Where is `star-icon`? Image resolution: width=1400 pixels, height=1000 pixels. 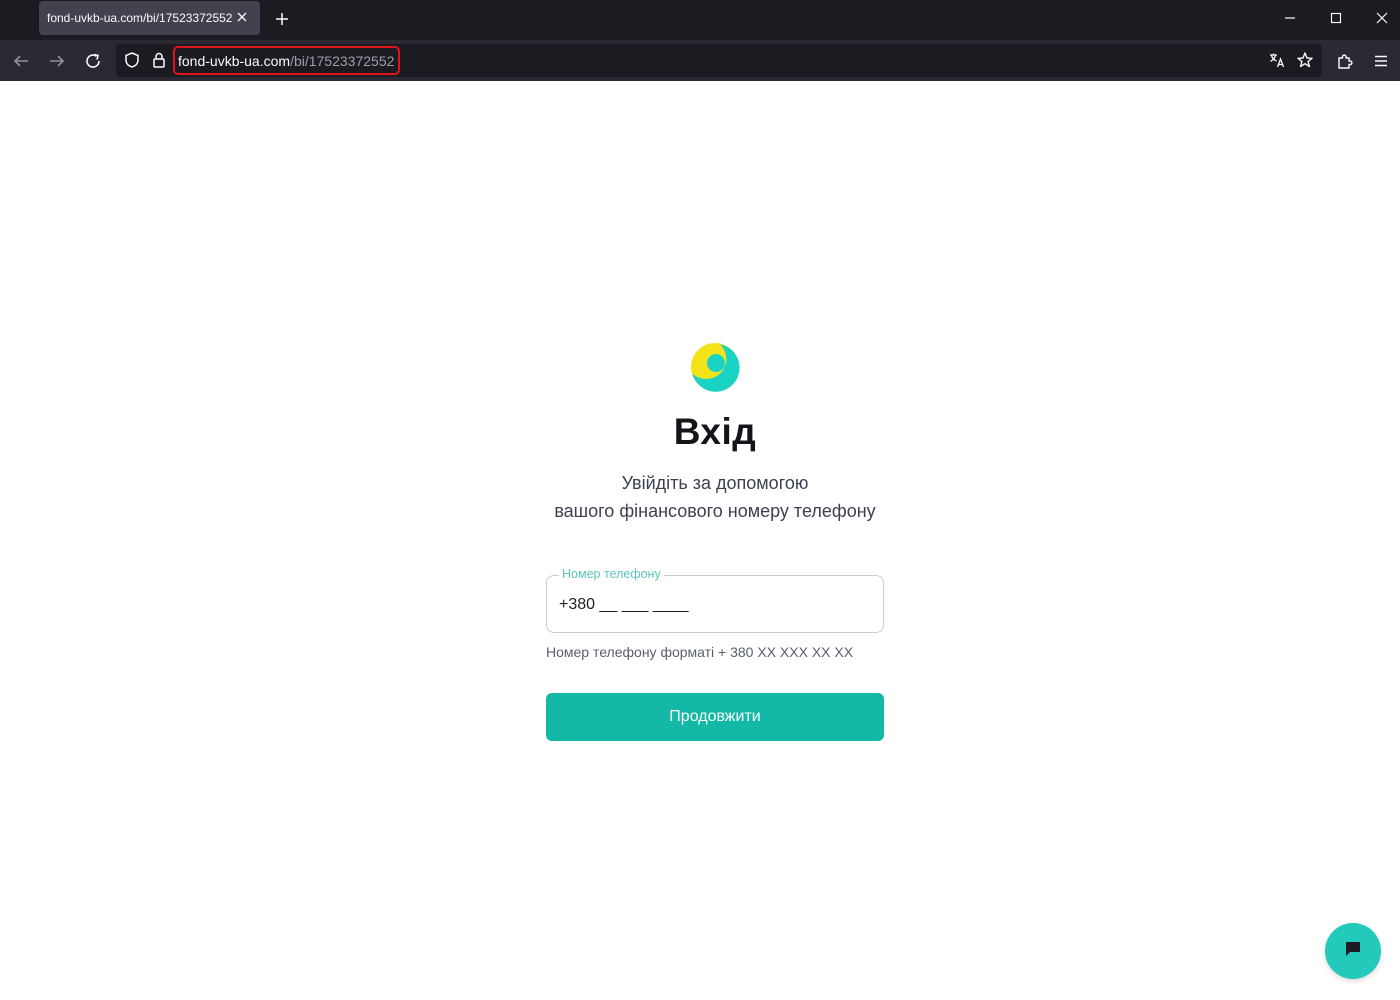
star-icon is located at coordinates (1305, 60).